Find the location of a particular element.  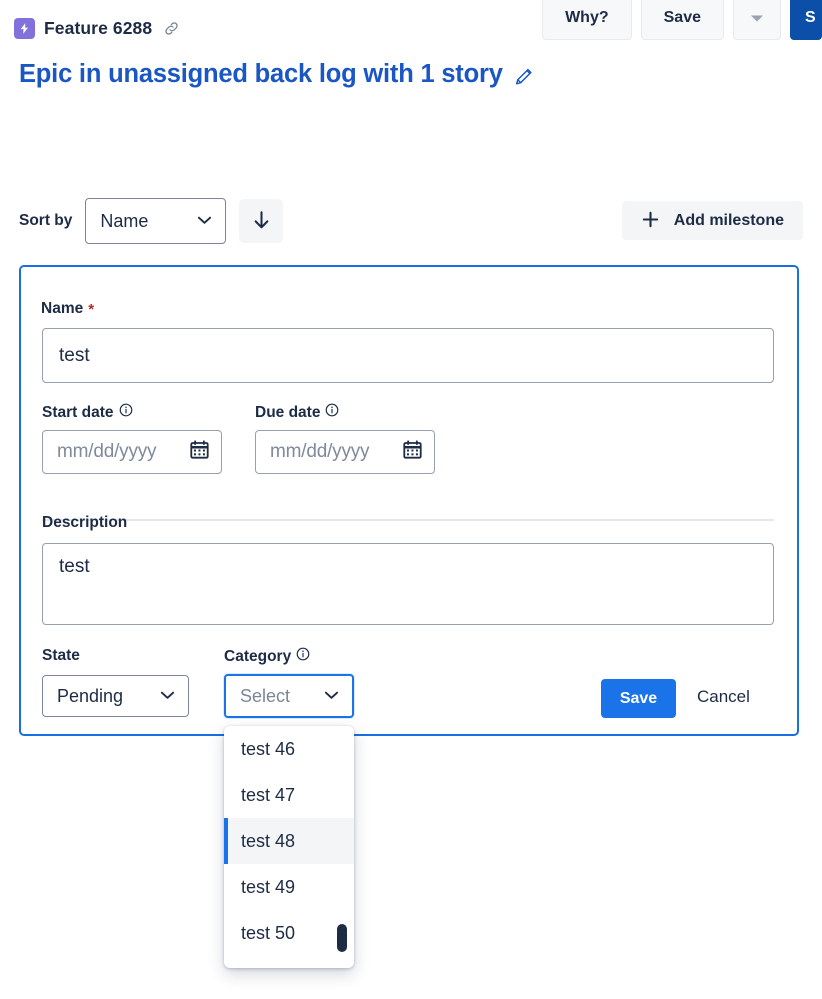

why-button: Why? is located at coordinates (587, 20).